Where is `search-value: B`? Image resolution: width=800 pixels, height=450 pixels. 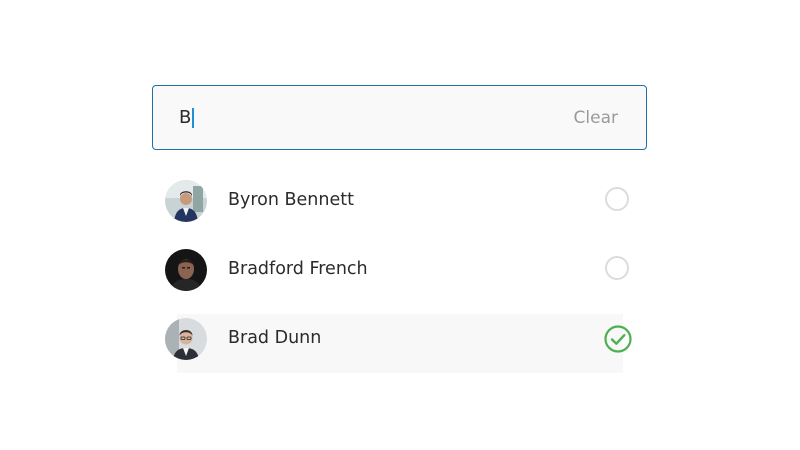 search-value: B is located at coordinates (187, 118).